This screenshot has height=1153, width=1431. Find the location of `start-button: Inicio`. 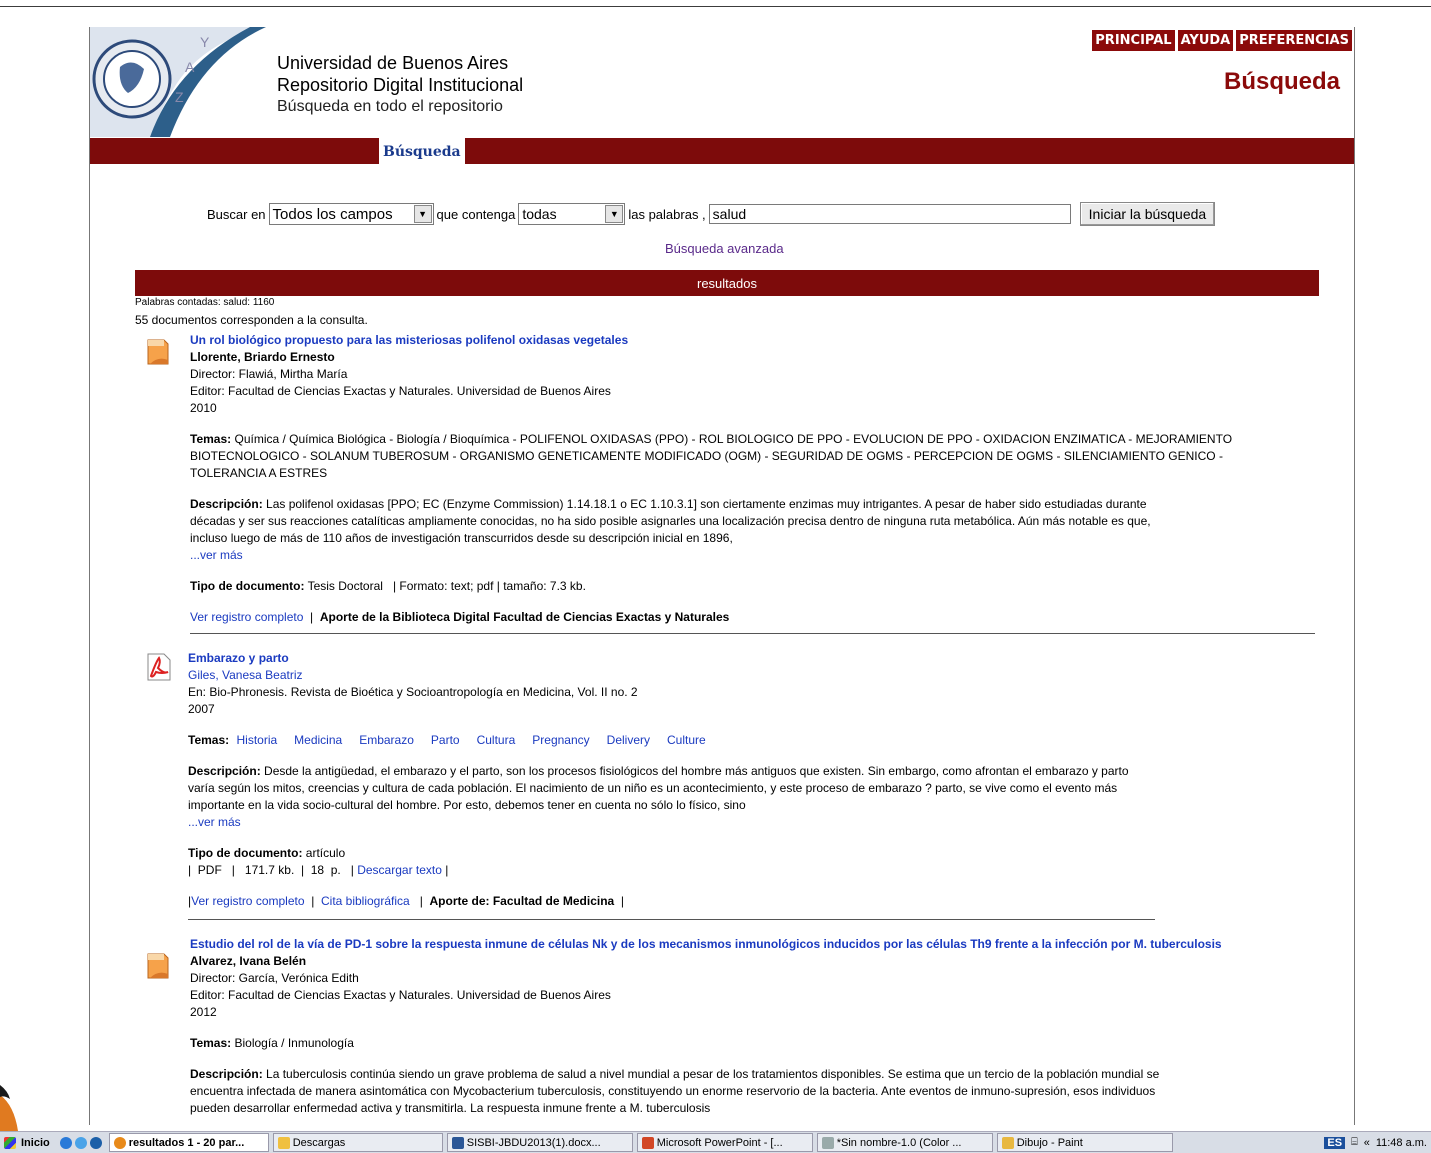

start-button: Inicio is located at coordinates (27, 1142).